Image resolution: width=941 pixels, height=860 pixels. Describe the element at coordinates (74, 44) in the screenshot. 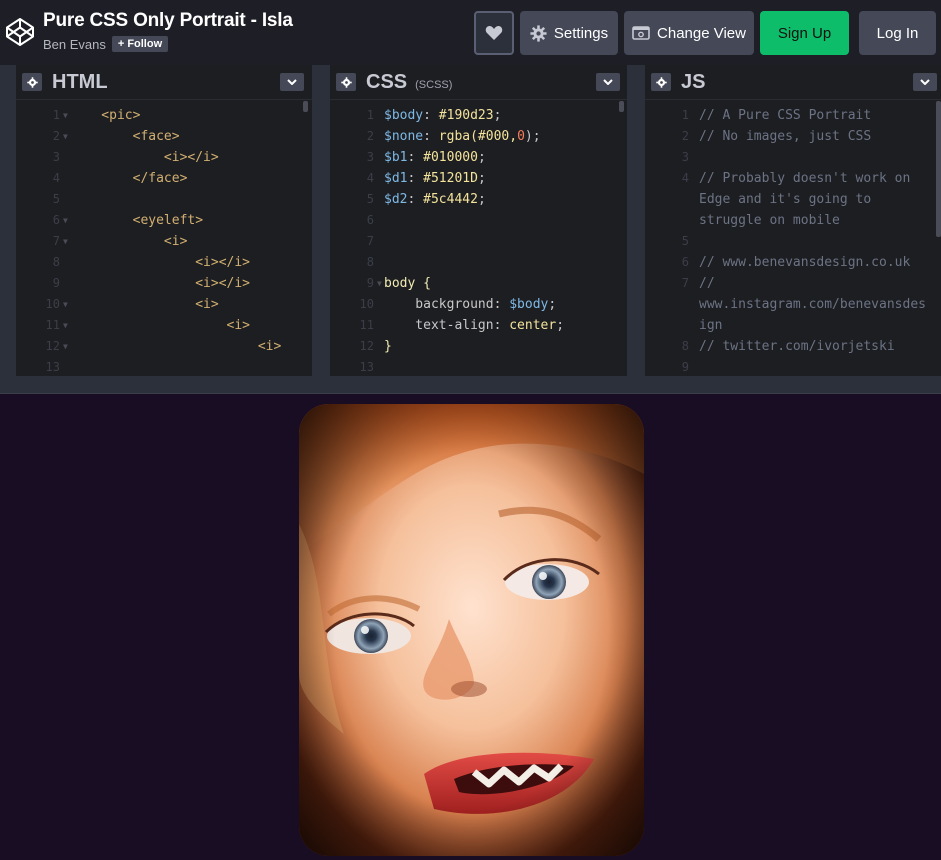

I see `author-link: Ben Evans` at that location.